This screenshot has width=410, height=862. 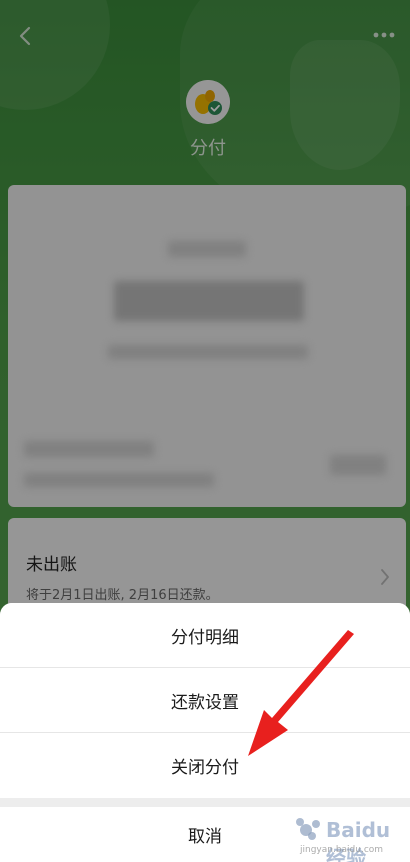 I want to click on watermark-text: Baidu经验, so click(x=358, y=840).